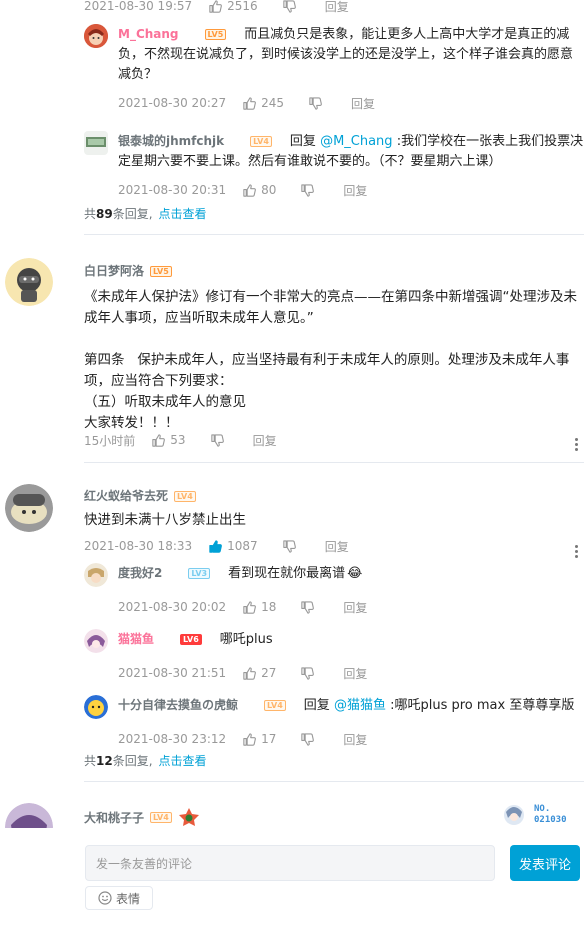 The height and width of the screenshot is (925, 584). I want to click on reply-count-summary: 共12条回复, 点击查看, so click(145, 760).